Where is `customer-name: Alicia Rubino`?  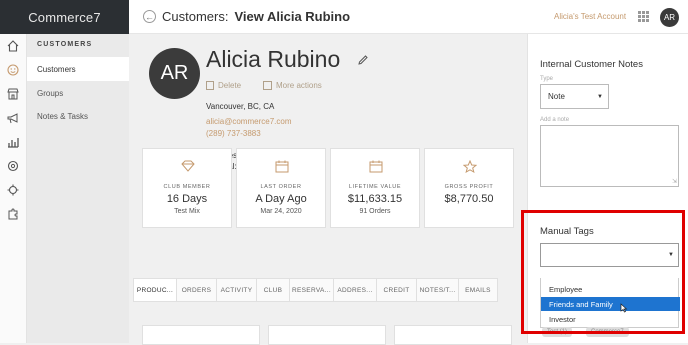
customer-name: Alicia Rubino is located at coordinates (273, 59).